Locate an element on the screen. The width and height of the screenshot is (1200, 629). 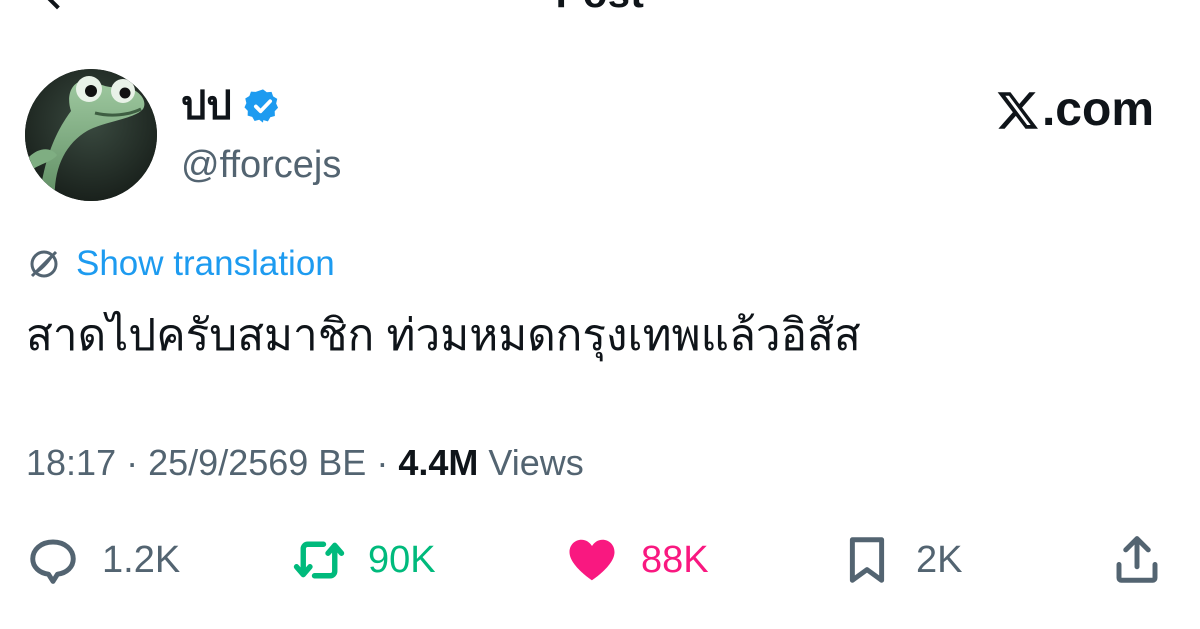
reply-count: 1.2K is located at coordinates (141, 559).